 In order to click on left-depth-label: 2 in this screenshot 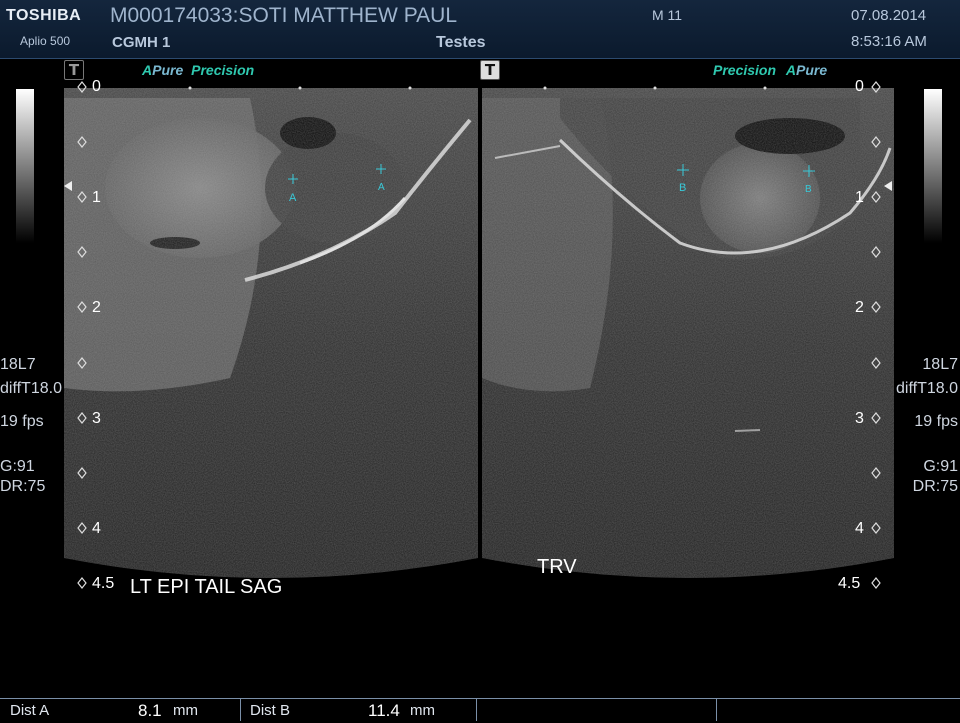, I will do `click(96, 307)`.